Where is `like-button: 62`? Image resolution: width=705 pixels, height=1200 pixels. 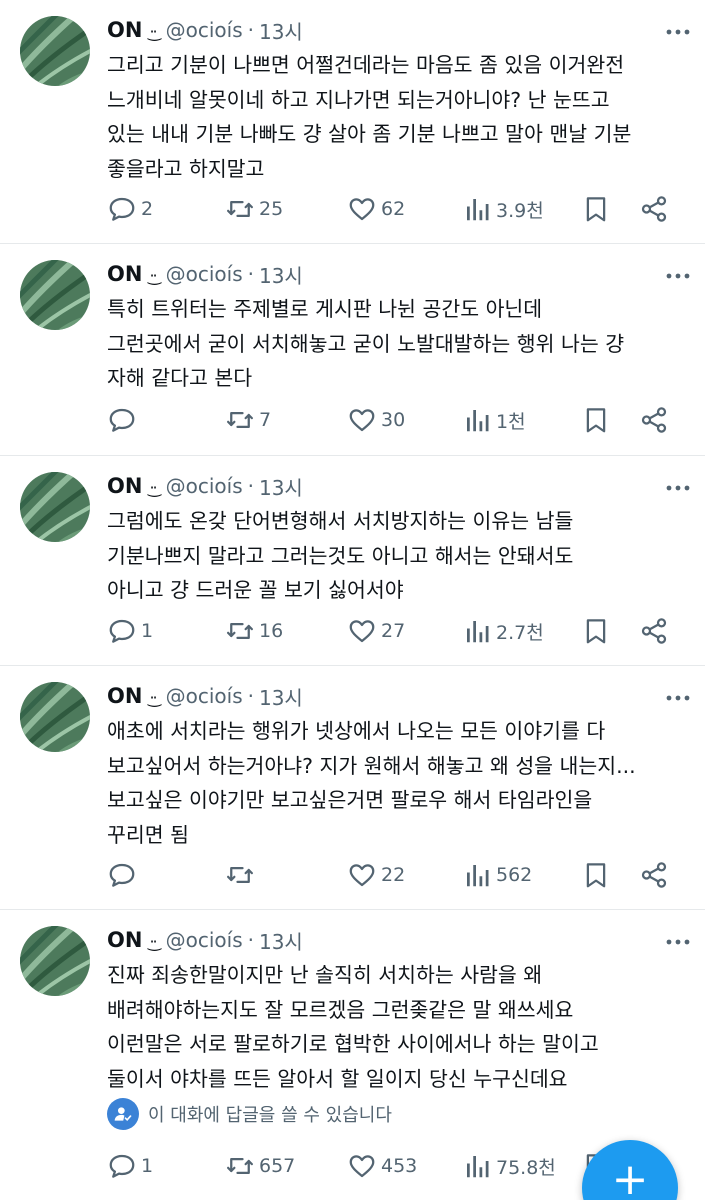 like-button: 62 is located at coordinates (376, 209).